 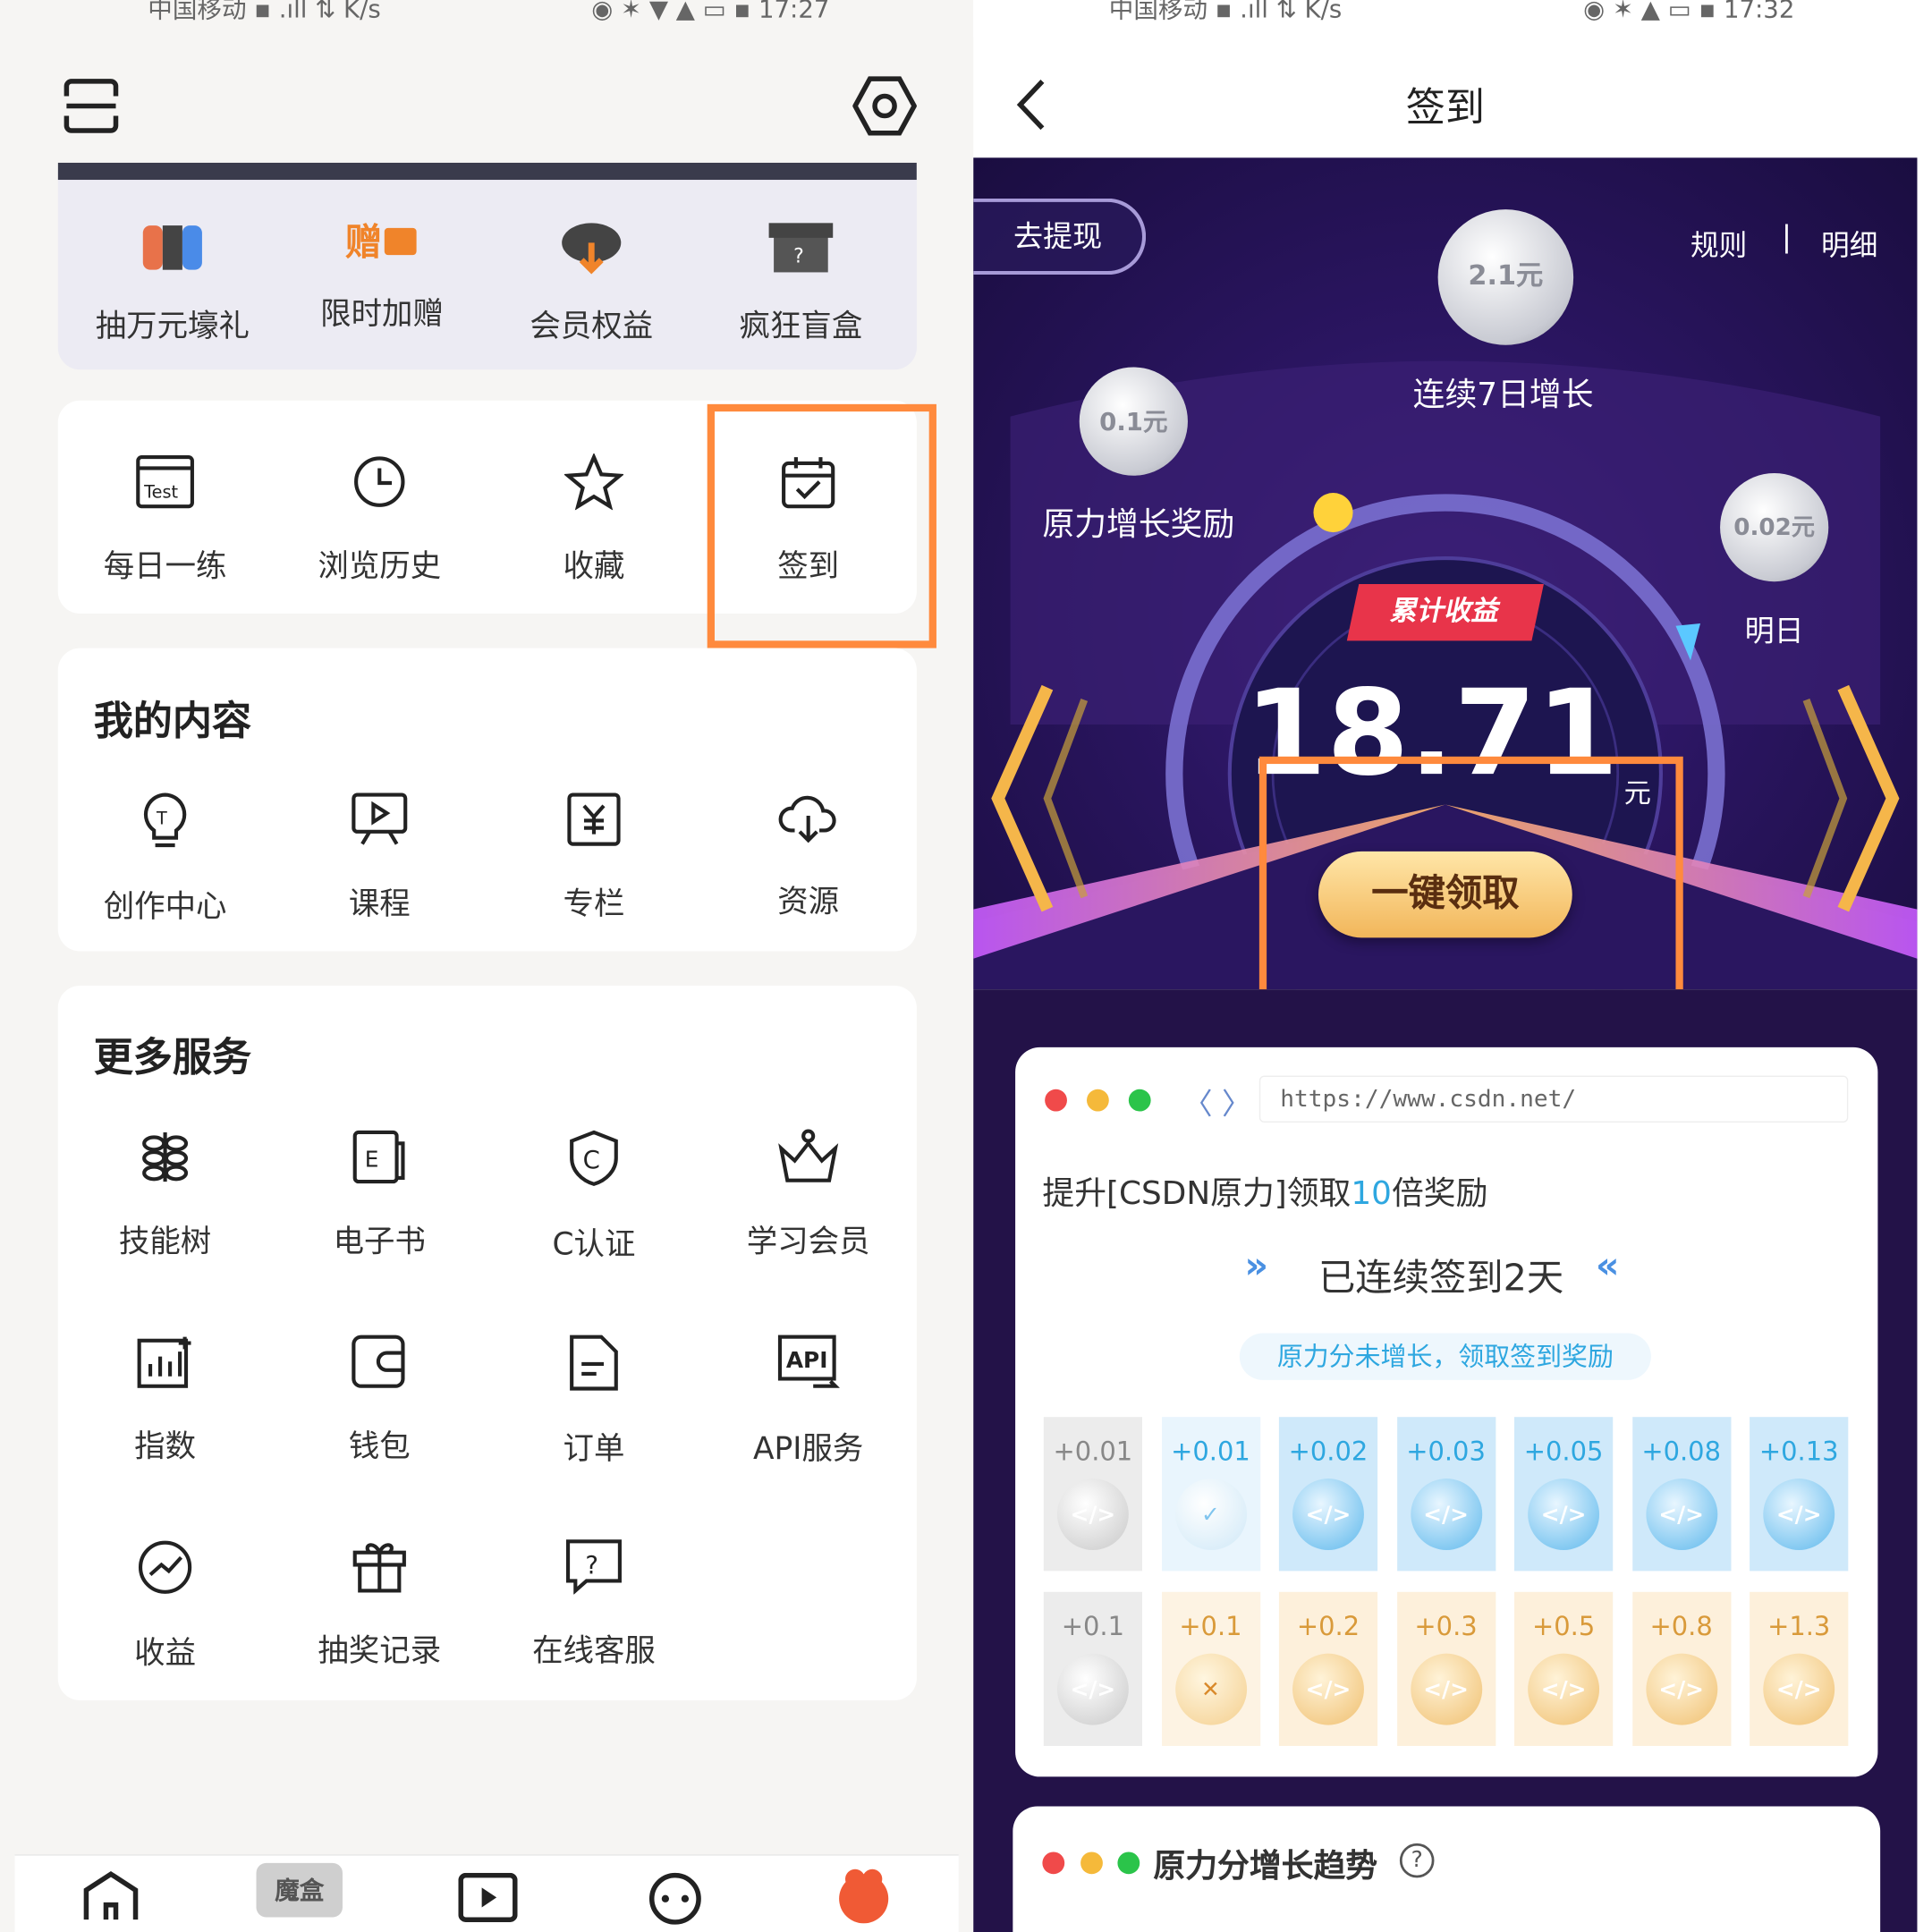 I want to click on window-dot-red, so click(x=1056, y=1100).